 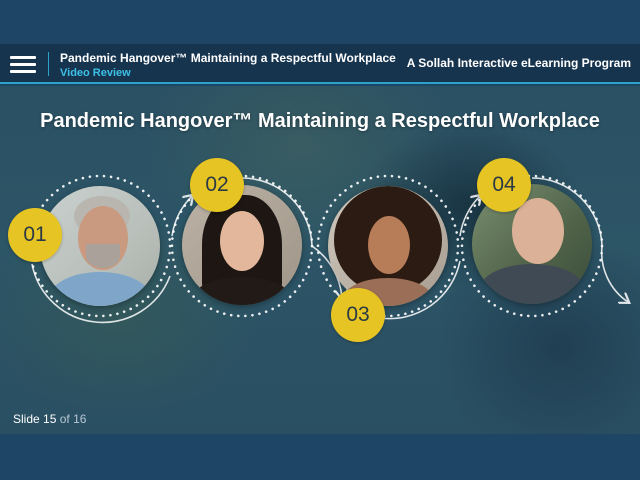 What do you see at coordinates (518, 63) in the screenshot?
I see `brand-label: A Sollah Interactive eLearning Program` at bounding box center [518, 63].